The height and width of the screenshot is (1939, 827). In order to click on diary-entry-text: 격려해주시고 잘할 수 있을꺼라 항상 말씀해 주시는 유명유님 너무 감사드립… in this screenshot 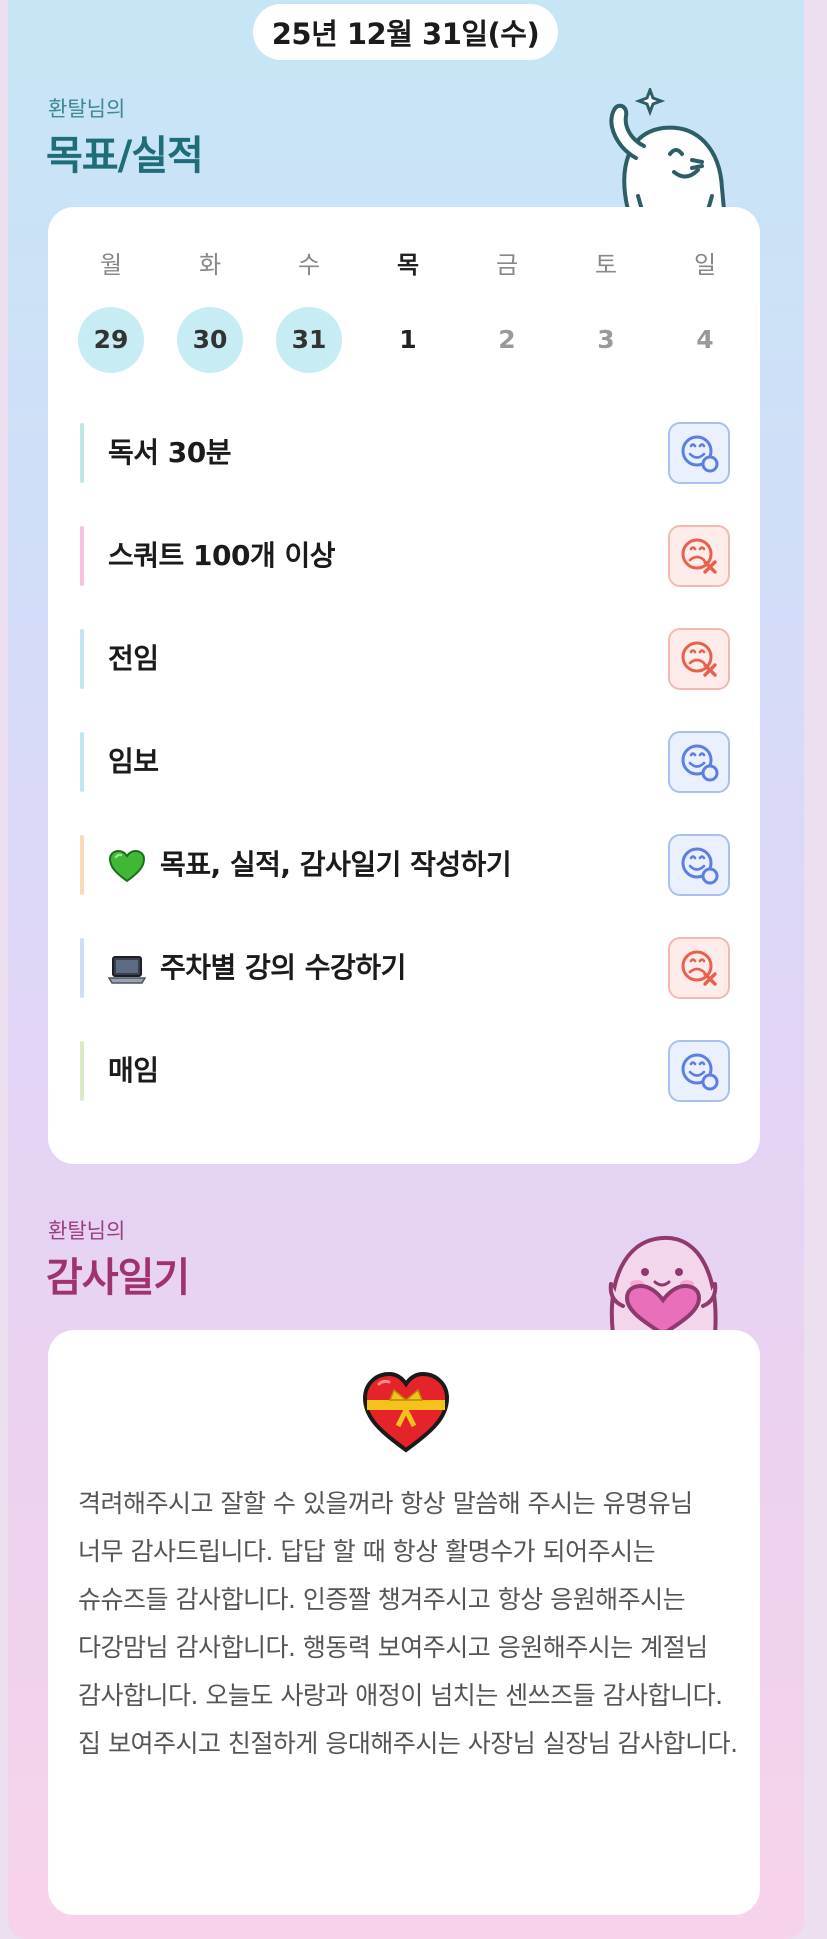, I will do `click(408, 1623)`.